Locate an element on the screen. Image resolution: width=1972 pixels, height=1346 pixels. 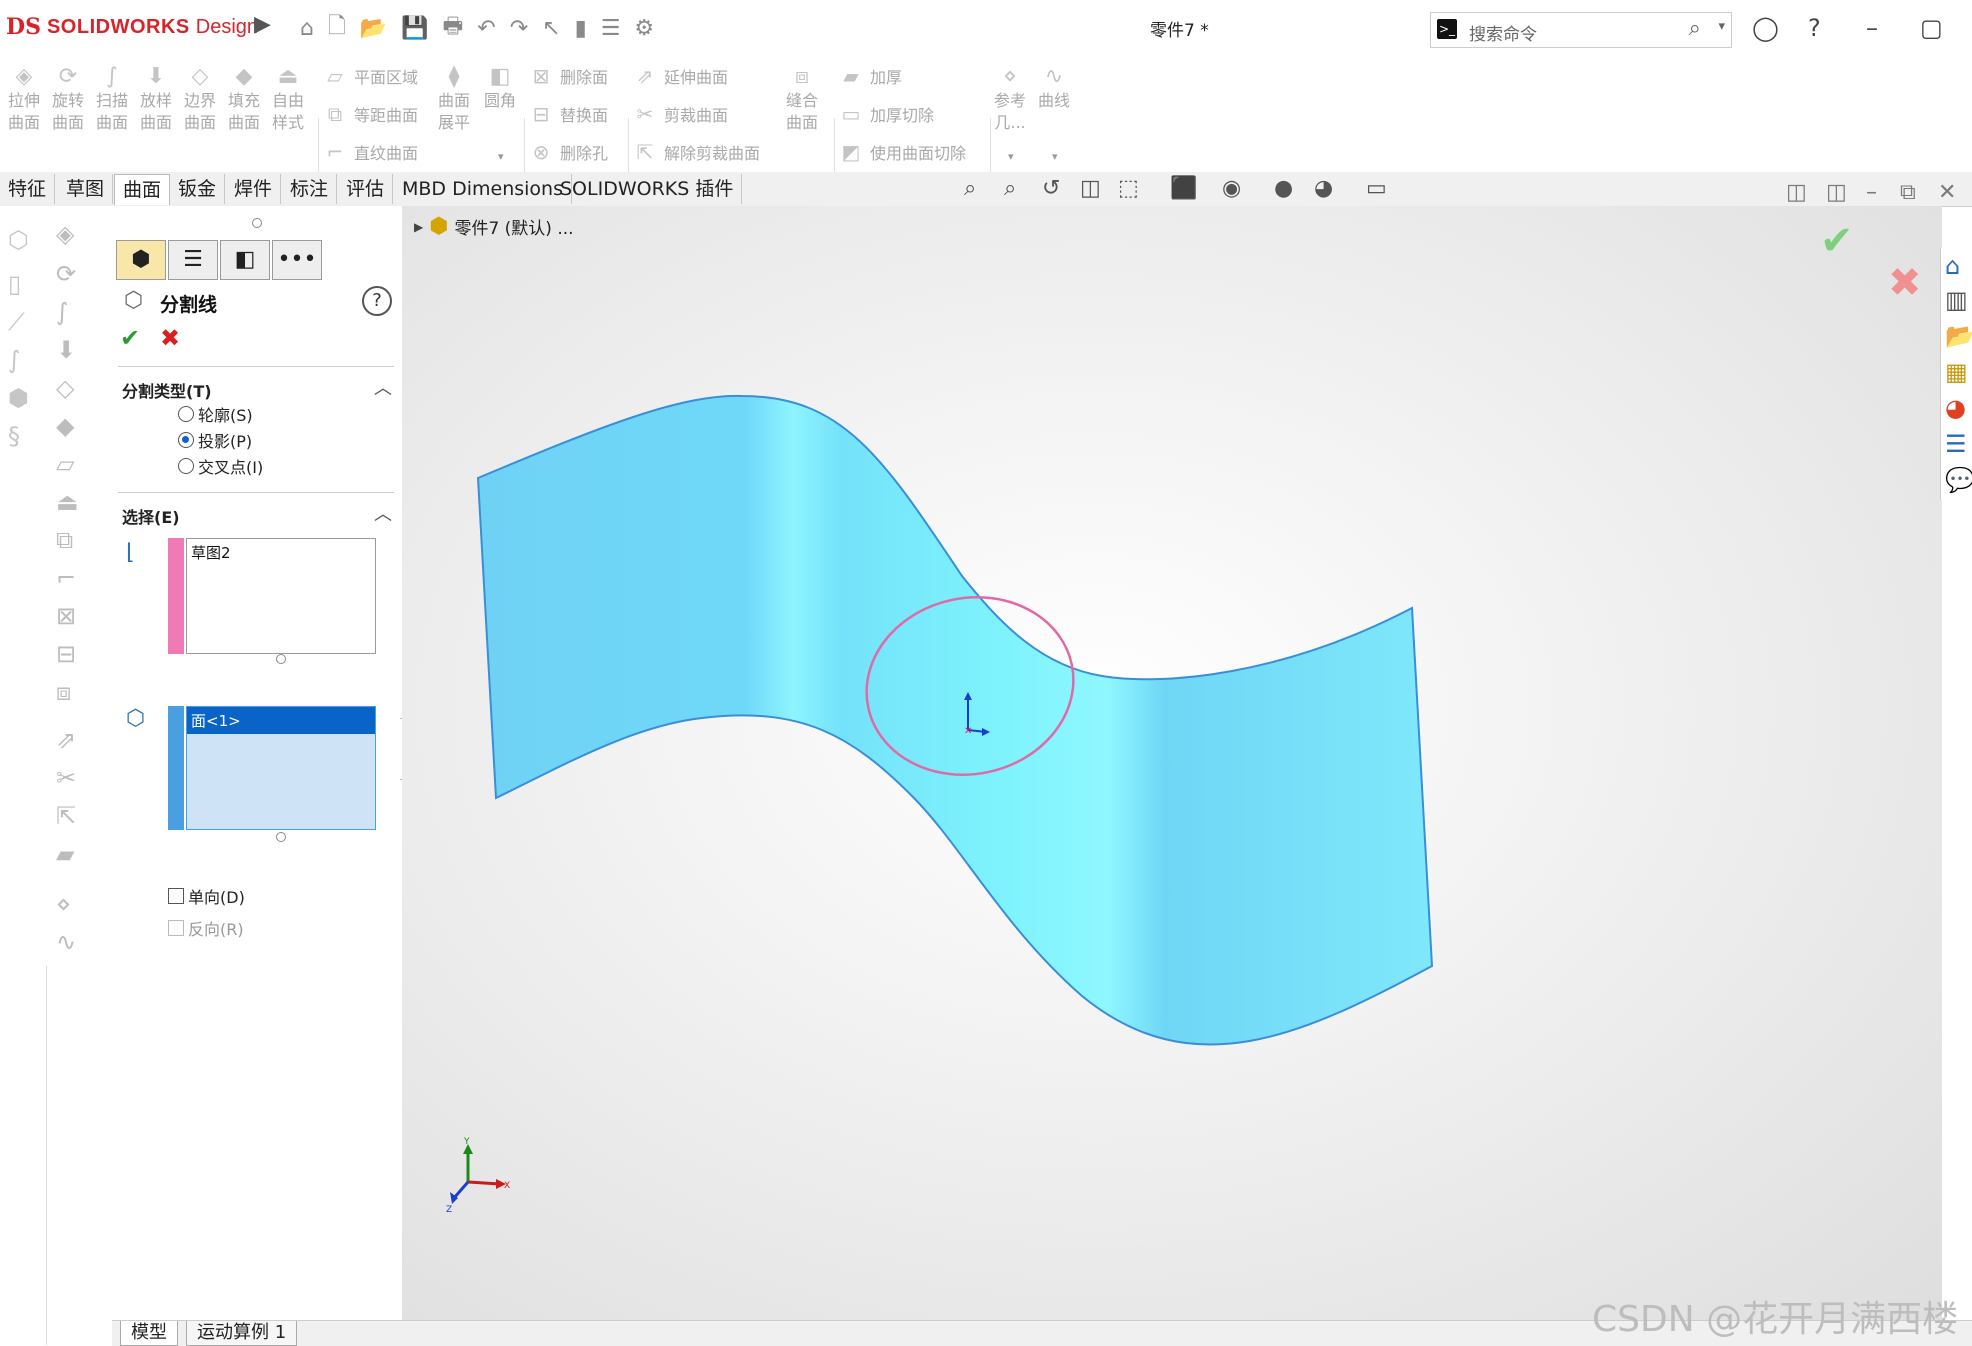
tab-surfaces: 曲面 is located at coordinates (142, 189).